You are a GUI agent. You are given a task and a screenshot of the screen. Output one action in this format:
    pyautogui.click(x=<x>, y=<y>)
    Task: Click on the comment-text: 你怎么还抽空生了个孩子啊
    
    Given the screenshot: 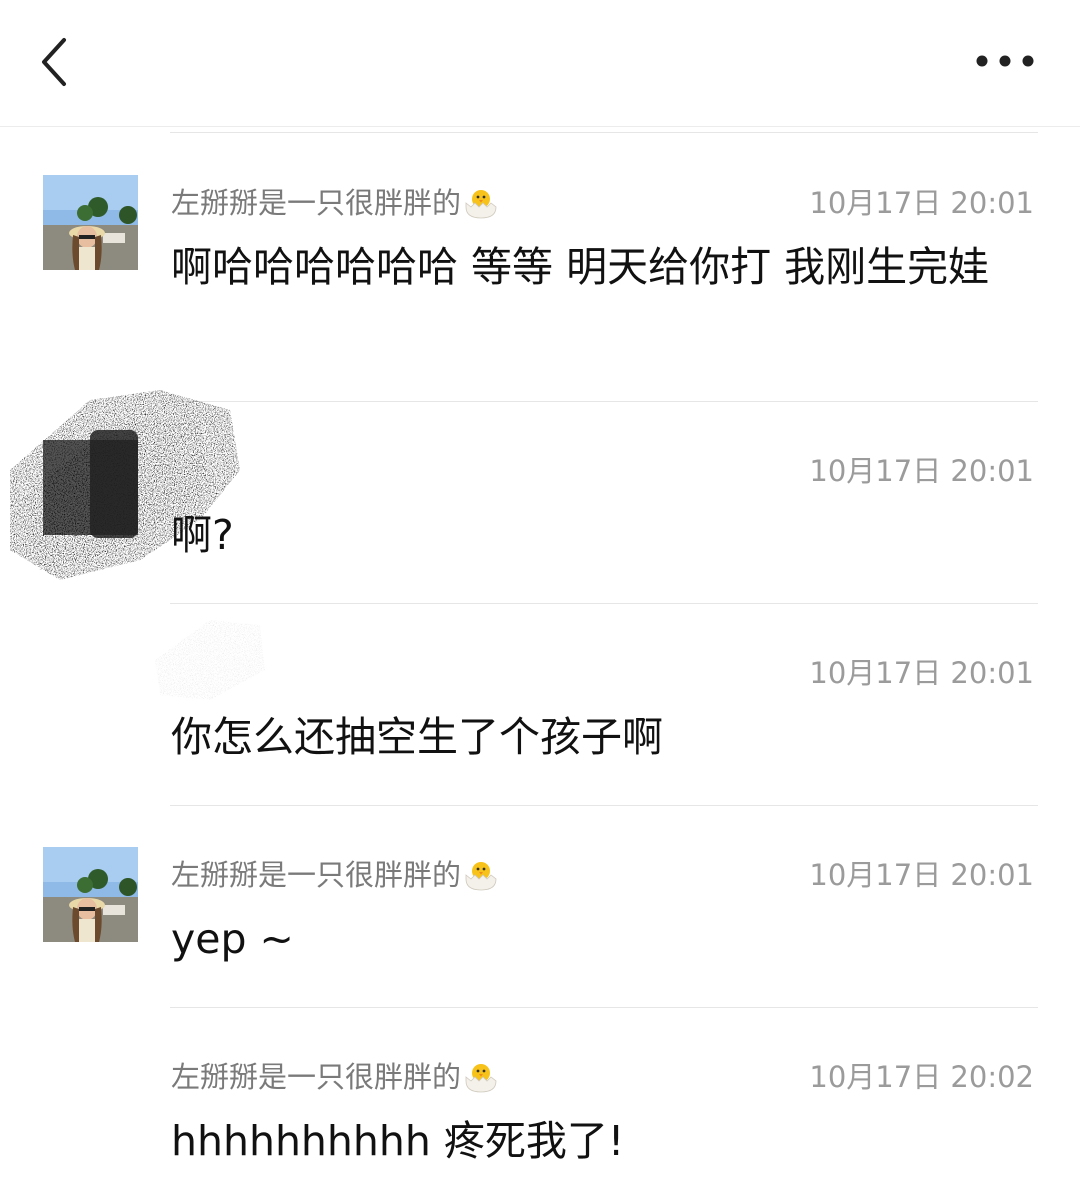 What is the action you would take?
    pyautogui.click(x=417, y=737)
    